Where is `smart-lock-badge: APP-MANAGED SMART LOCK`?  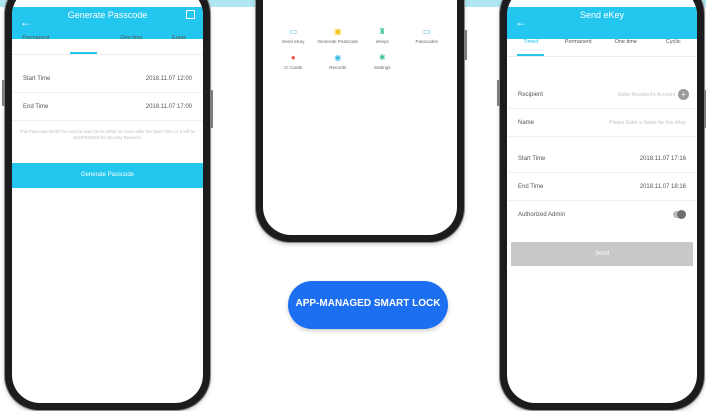 smart-lock-badge: APP-MANAGED SMART LOCK is located at coordinates (368, 305).